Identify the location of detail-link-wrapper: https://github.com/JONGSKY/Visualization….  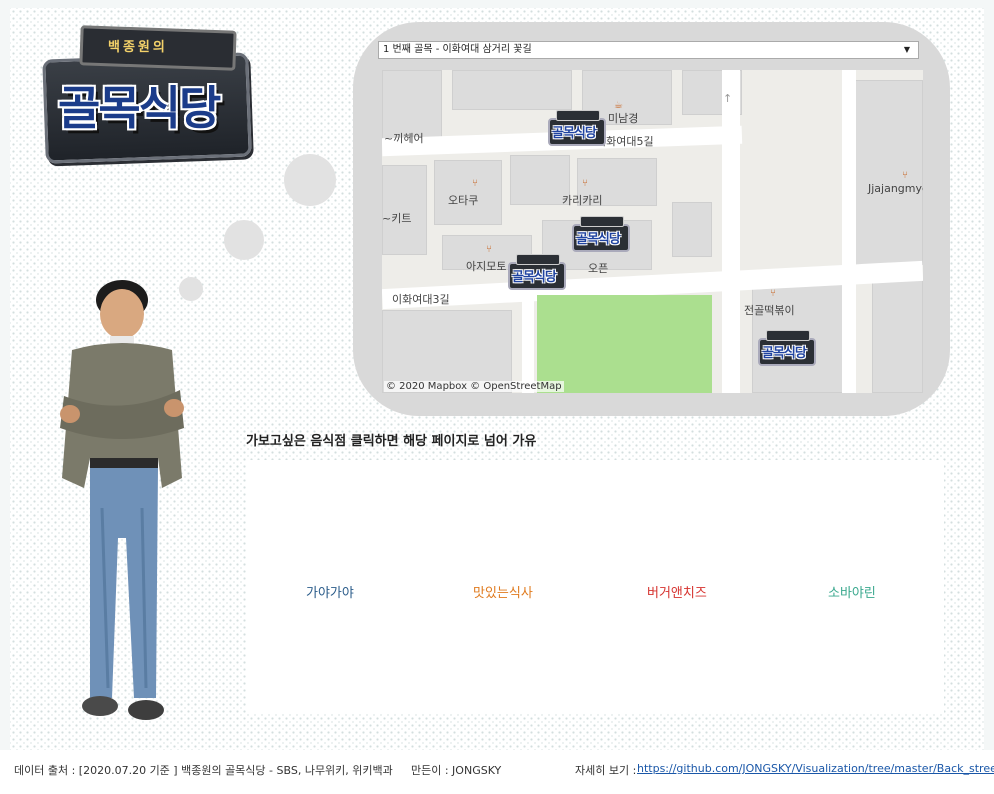
(815, 768).